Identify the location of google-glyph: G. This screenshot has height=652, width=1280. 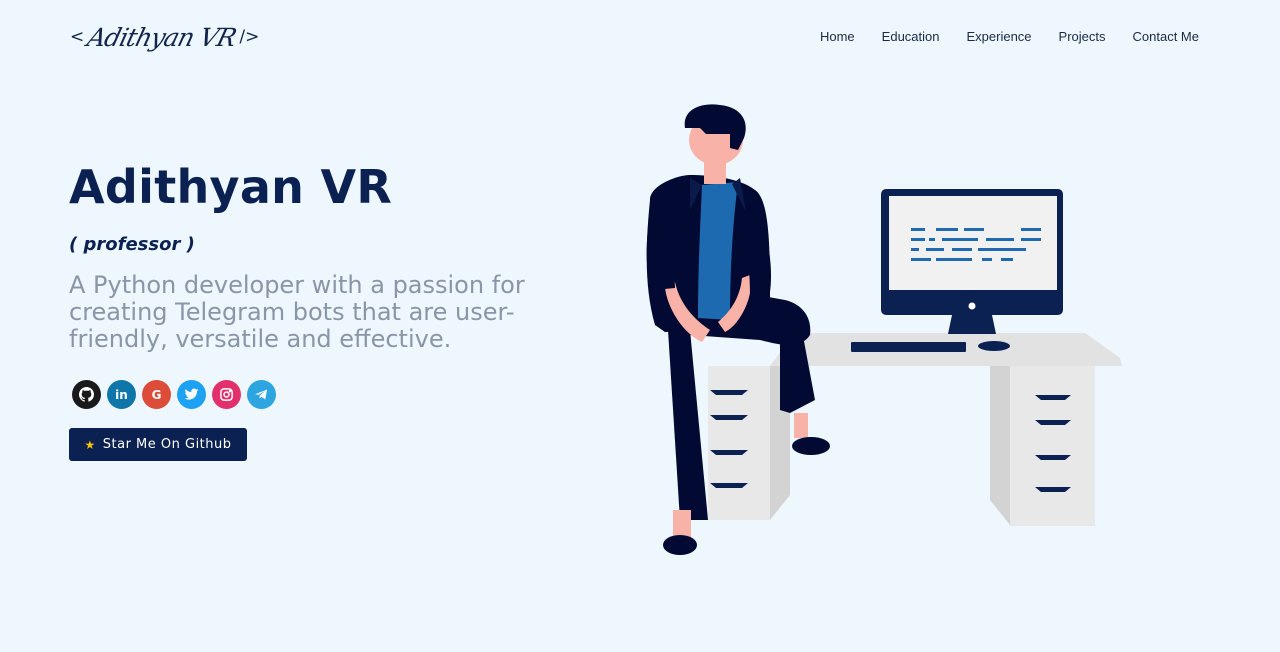
(156, 394).